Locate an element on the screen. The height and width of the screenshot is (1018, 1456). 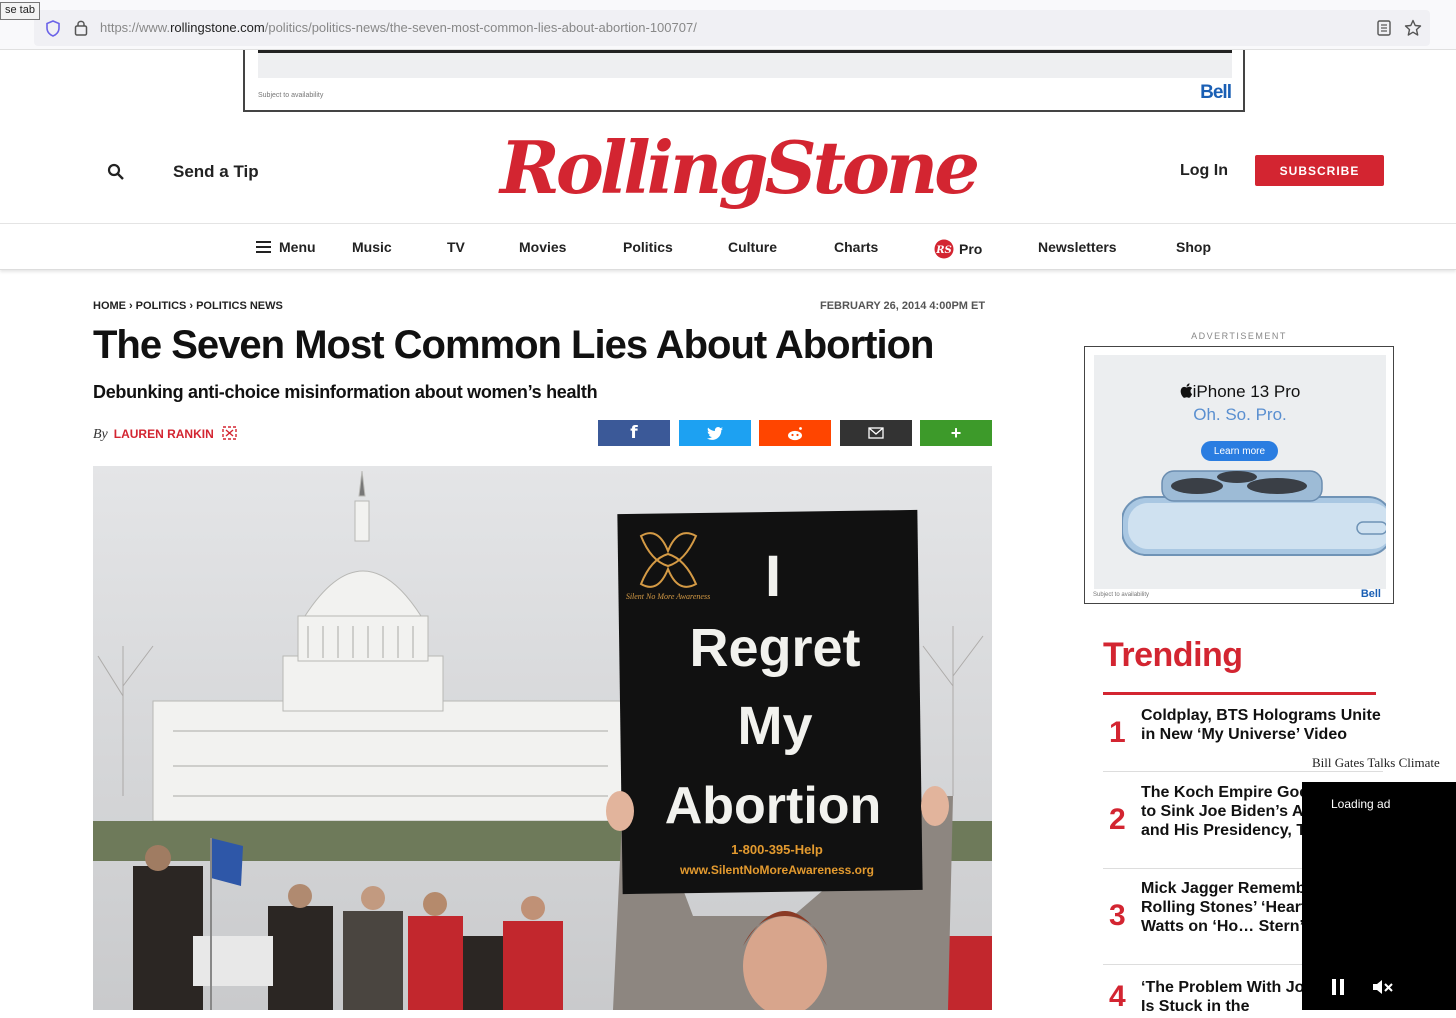
sign-org: Silent No More Awareness is located at coordinates (668, 596).